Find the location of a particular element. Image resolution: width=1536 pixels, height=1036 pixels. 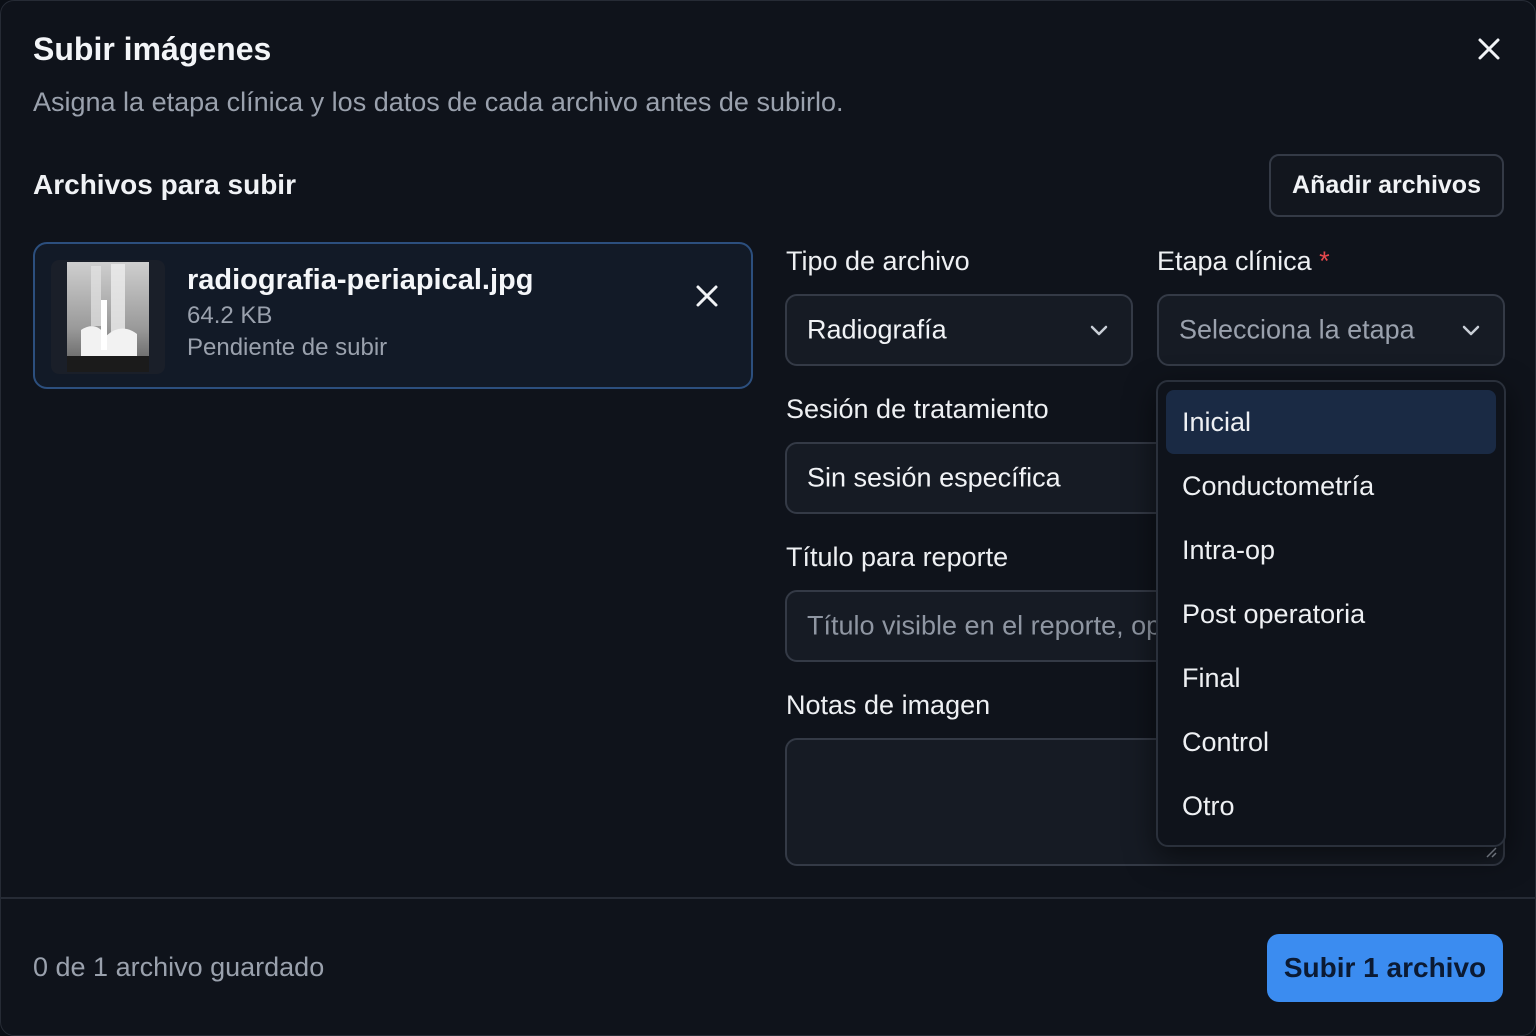

file-thumbnail is located at coordinates (108, 317).